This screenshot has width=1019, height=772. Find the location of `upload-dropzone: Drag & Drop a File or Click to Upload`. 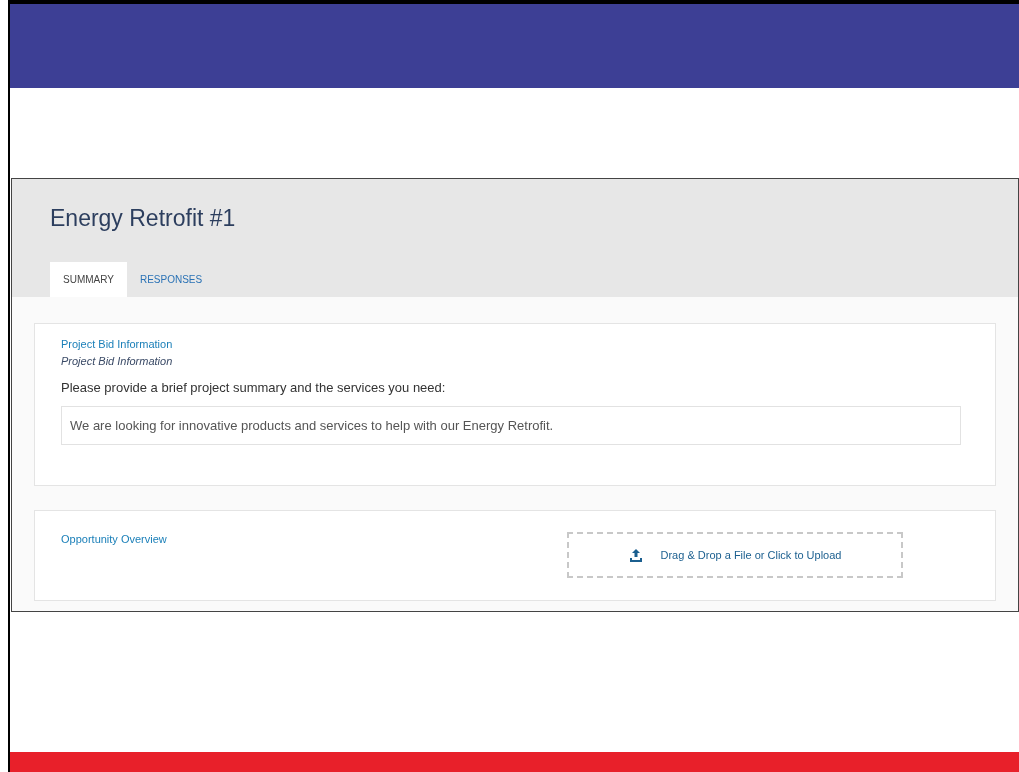

upload-dropzone: Drag & Drop a File or Click to Upload is located at coordinates (735, 555).